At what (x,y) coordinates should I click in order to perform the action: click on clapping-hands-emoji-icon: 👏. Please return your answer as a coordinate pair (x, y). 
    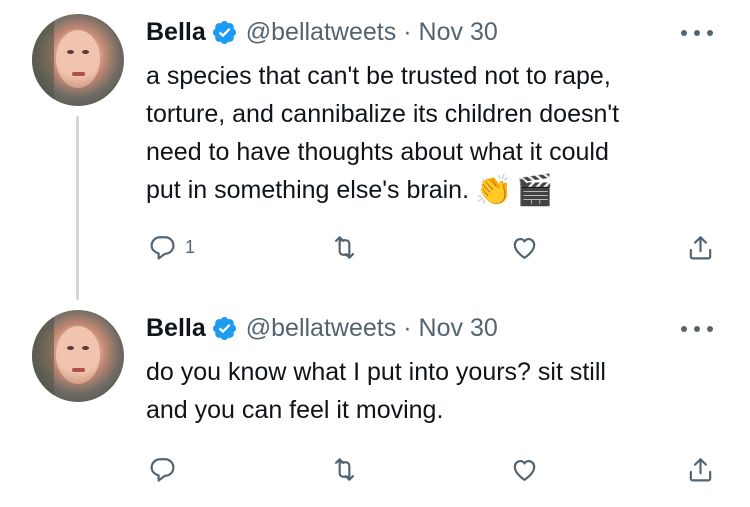
    Looking at the image, I should click on (494, 191).